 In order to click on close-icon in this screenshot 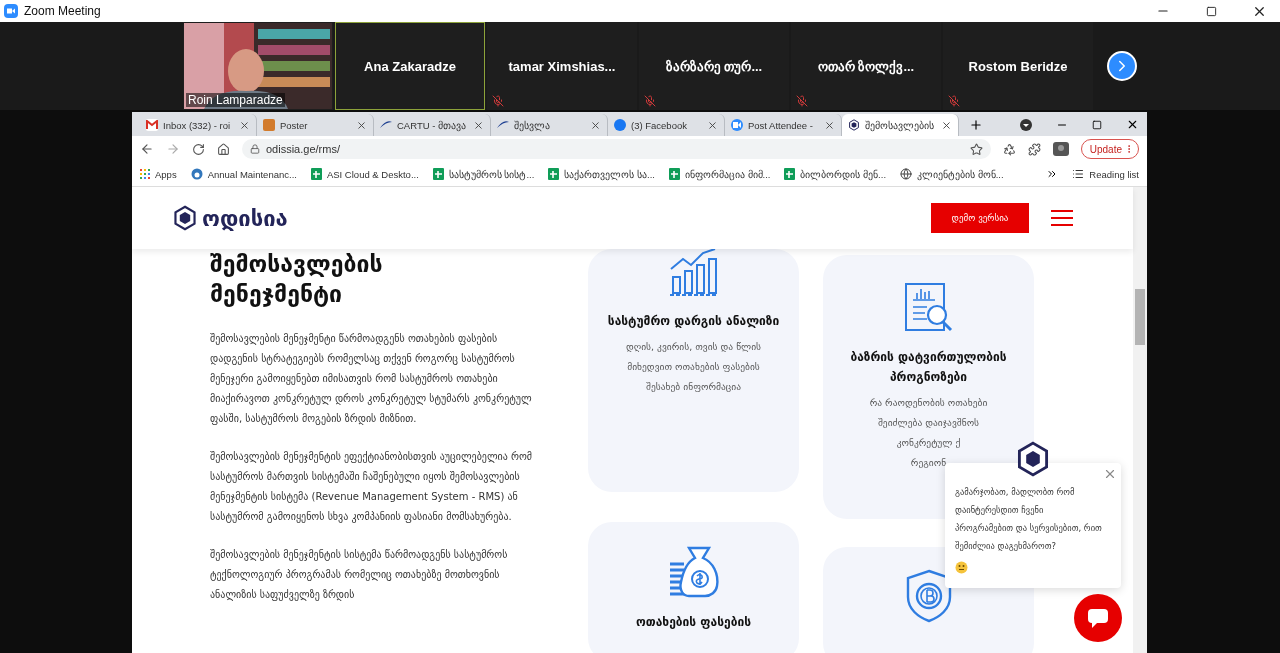, I will do `click(1132, 124)`.